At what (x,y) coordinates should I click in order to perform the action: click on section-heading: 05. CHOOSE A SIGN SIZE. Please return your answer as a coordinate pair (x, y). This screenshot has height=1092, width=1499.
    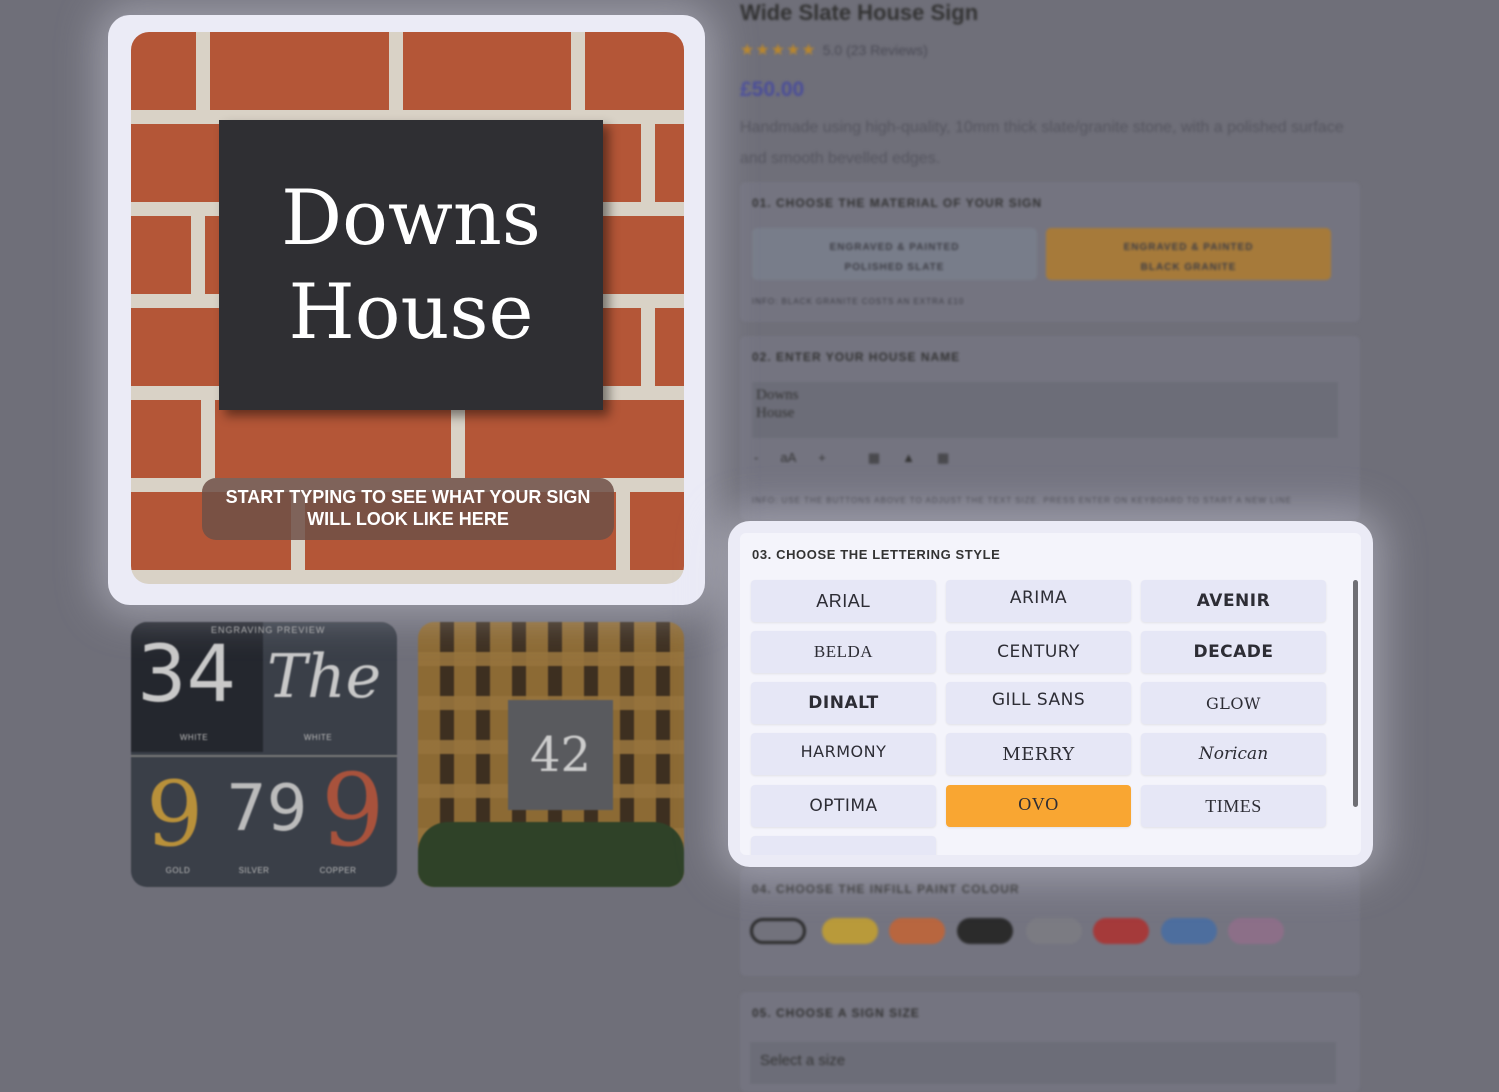
    Looking at the image, I should click on (836, 1013).